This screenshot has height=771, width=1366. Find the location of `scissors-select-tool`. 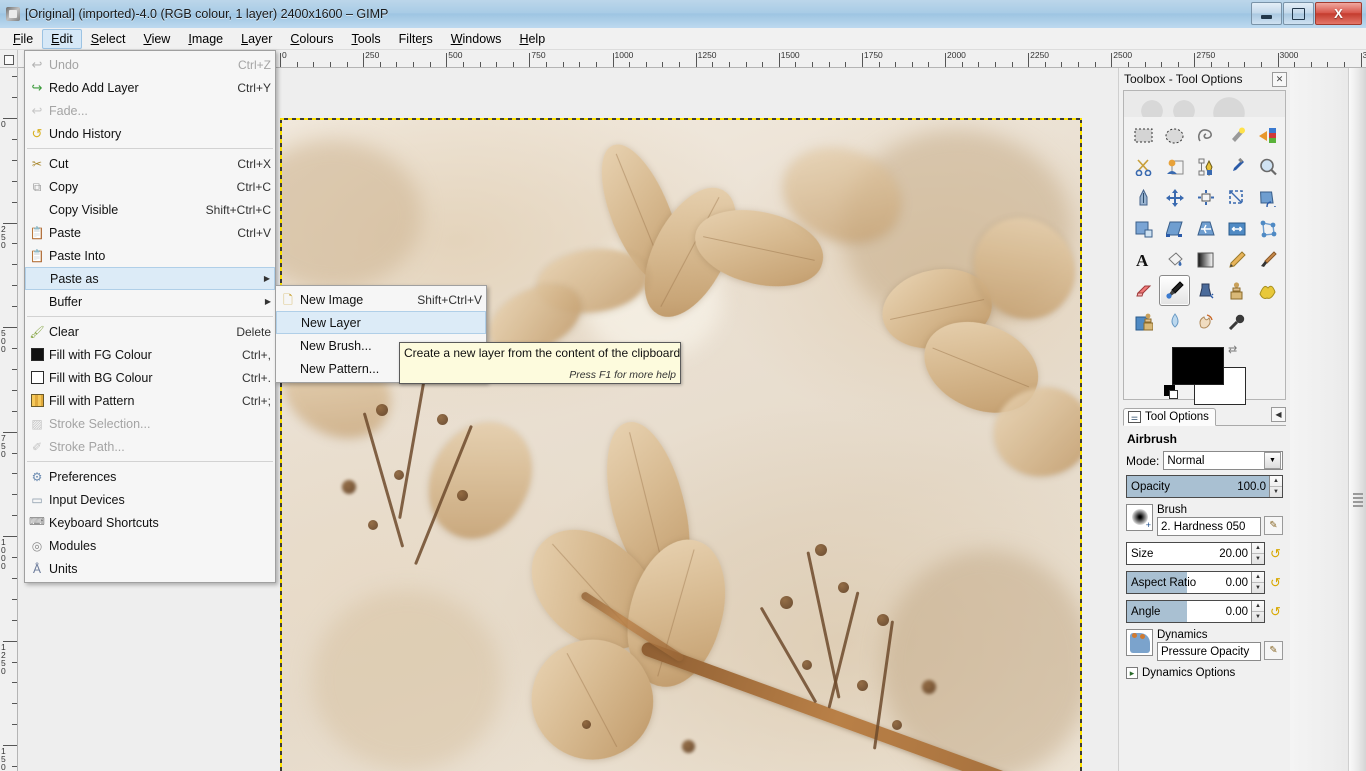

scissors-select-tool is located at coordinates (1143, 166).